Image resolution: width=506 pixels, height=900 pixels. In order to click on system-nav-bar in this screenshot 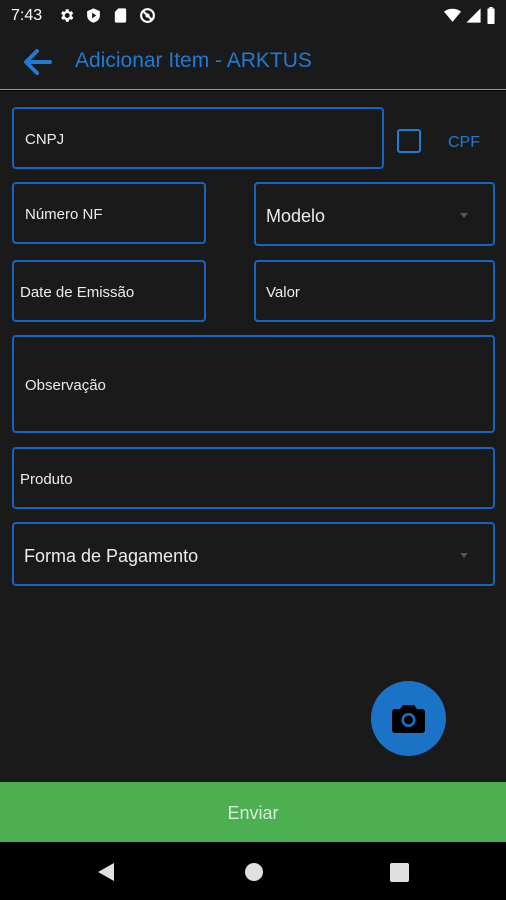, I will do `click(253, 871)`.